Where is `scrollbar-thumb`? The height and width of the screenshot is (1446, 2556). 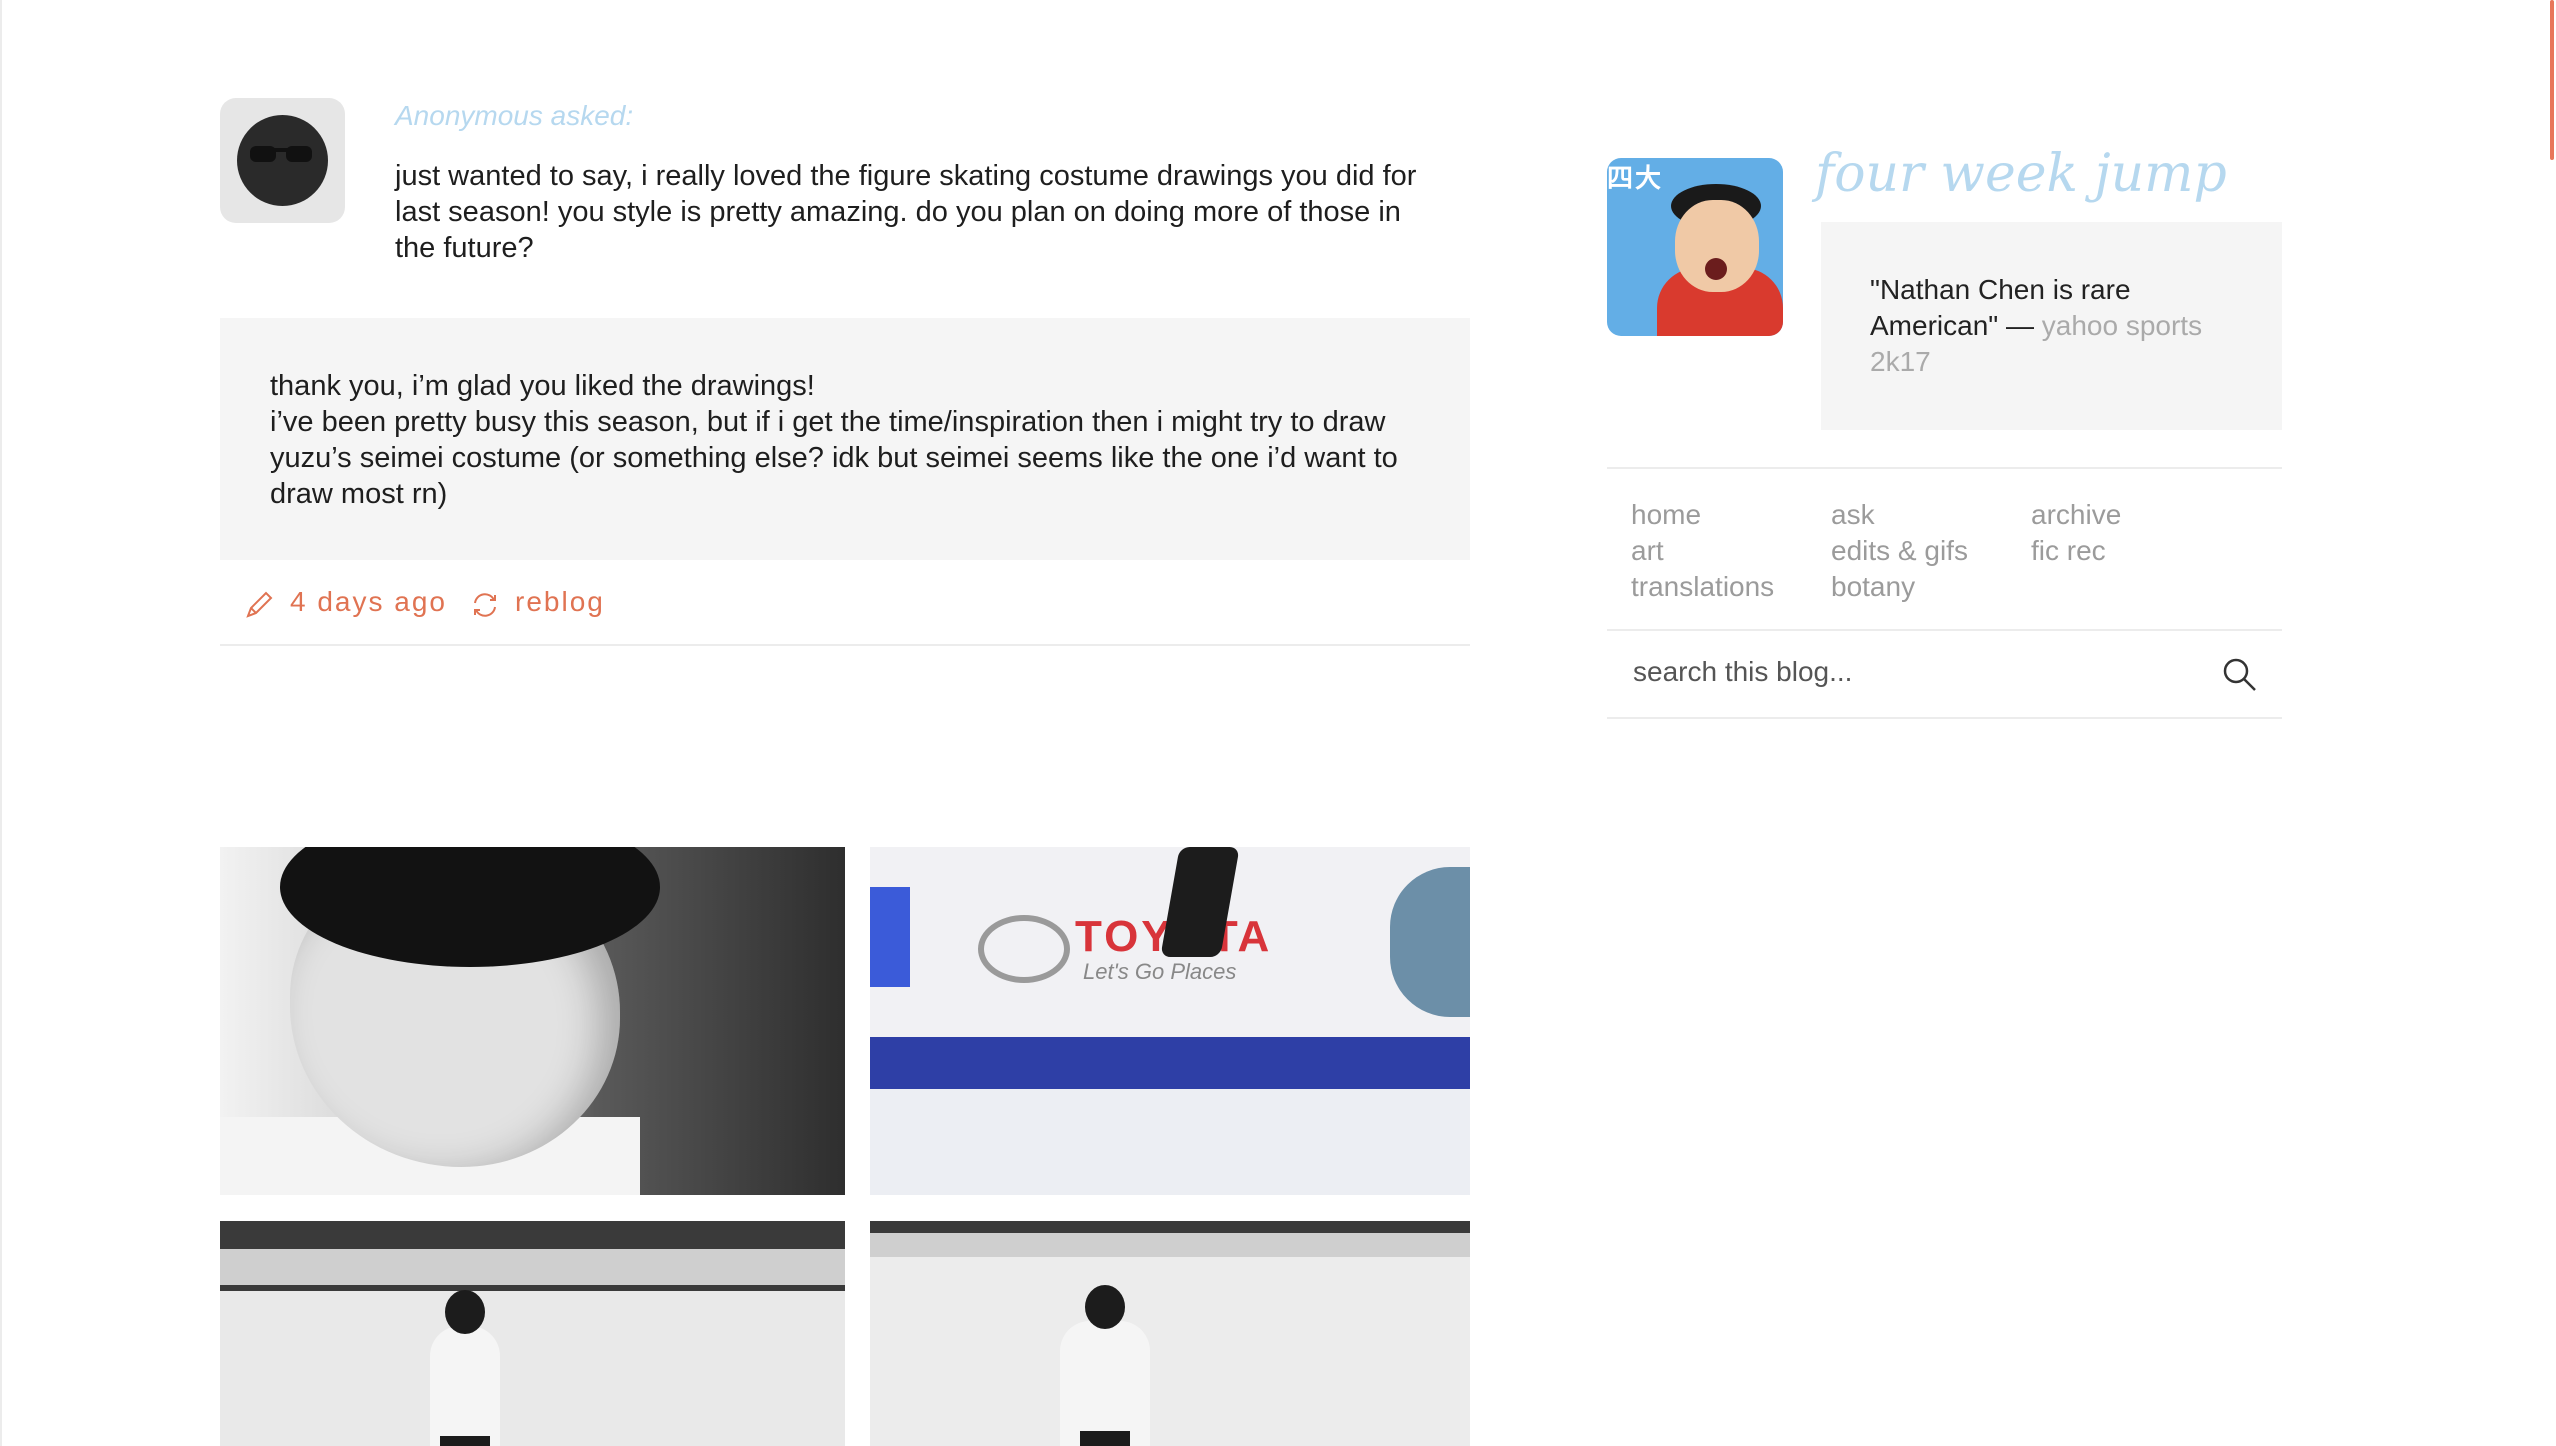
scrollbar-thumb is located at coordinates (2552, 80).